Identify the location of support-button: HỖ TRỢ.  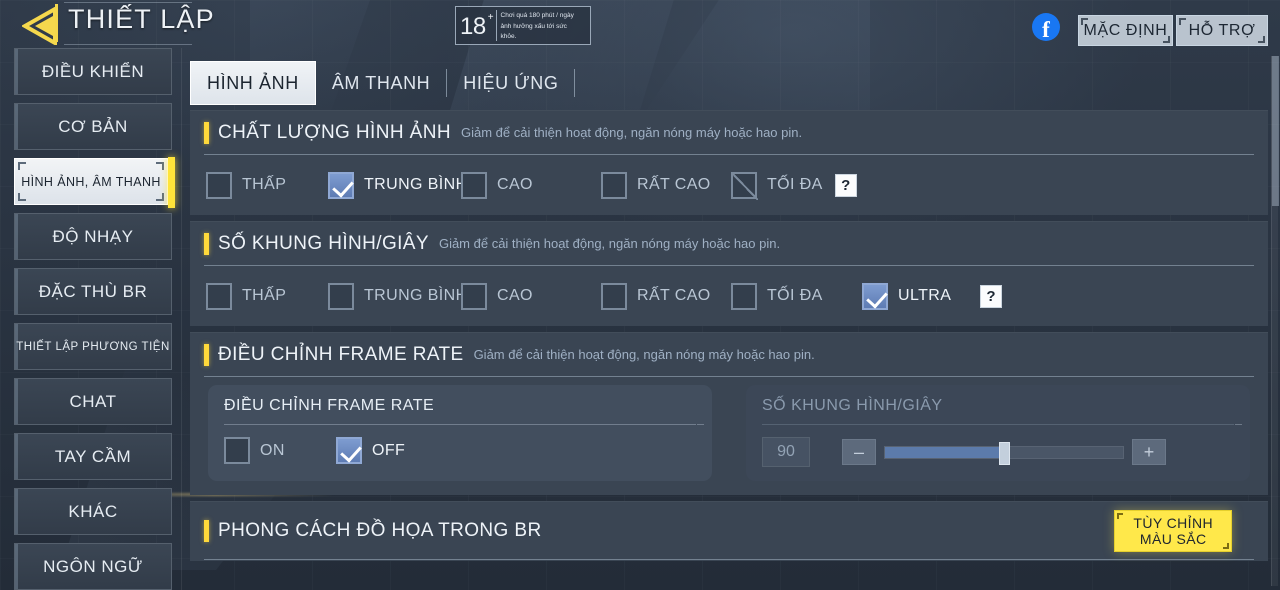
(1222, 30).